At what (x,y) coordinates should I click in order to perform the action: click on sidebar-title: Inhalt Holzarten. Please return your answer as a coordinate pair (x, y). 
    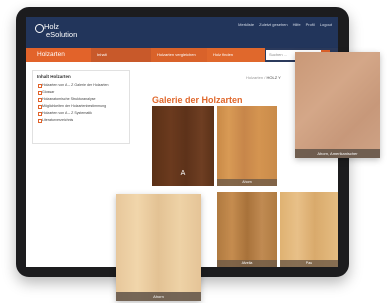
    Looking at the image, I should click on (54, 76).